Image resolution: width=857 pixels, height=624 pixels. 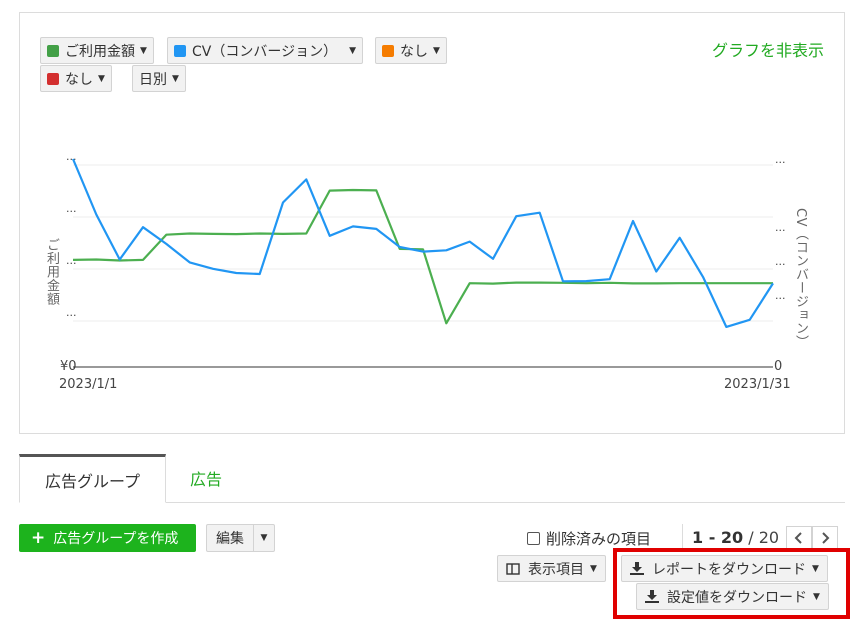 I want to click on edit-dropdown-toggle: ▼, so click(x=264, y=538).